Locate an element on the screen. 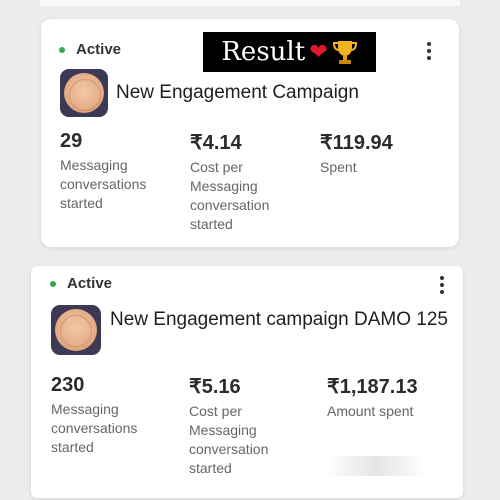  metric-results: 29 Messaging conversations started is located at coordinates (117, 171).